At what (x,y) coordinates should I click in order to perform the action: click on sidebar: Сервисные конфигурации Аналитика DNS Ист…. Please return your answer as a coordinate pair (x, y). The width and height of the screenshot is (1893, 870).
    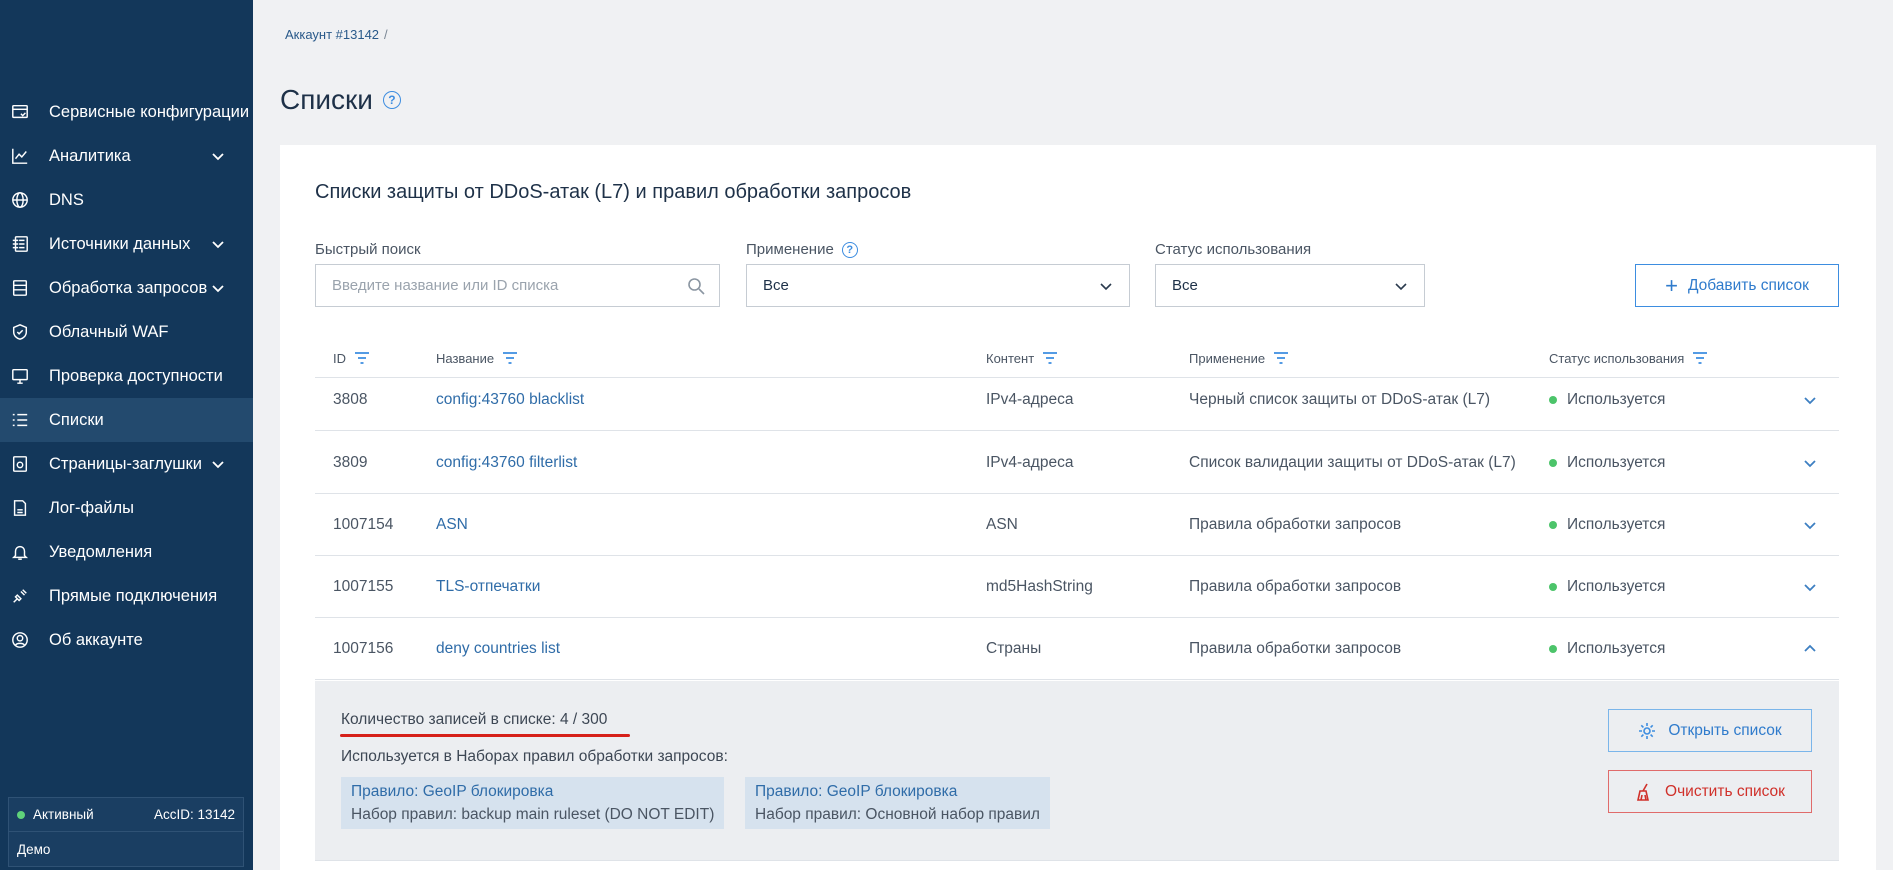
    Looking at the image, I should click on (126, 435).